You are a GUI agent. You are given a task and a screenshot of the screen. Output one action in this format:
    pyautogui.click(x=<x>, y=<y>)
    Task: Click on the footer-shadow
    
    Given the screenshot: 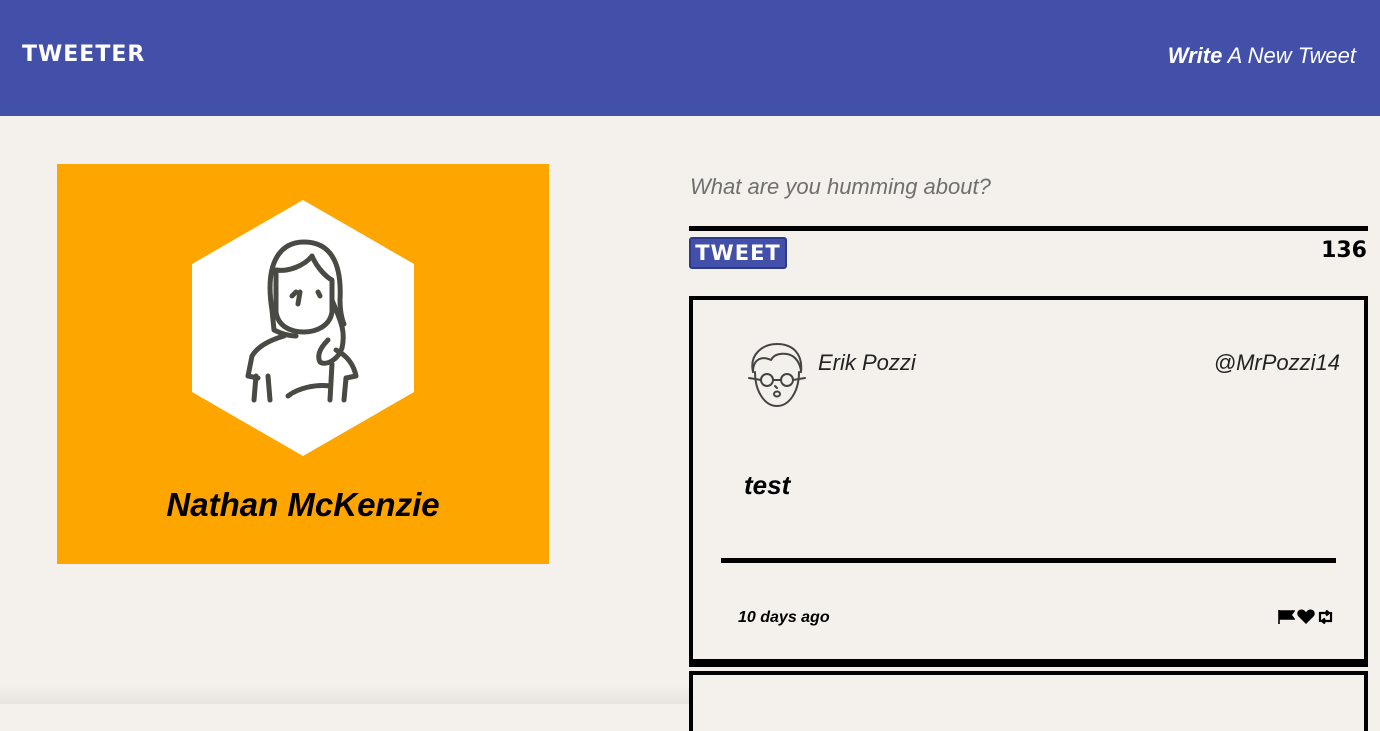 What is the action you would take?
    pyautogui.click(x=344, y=694)
    